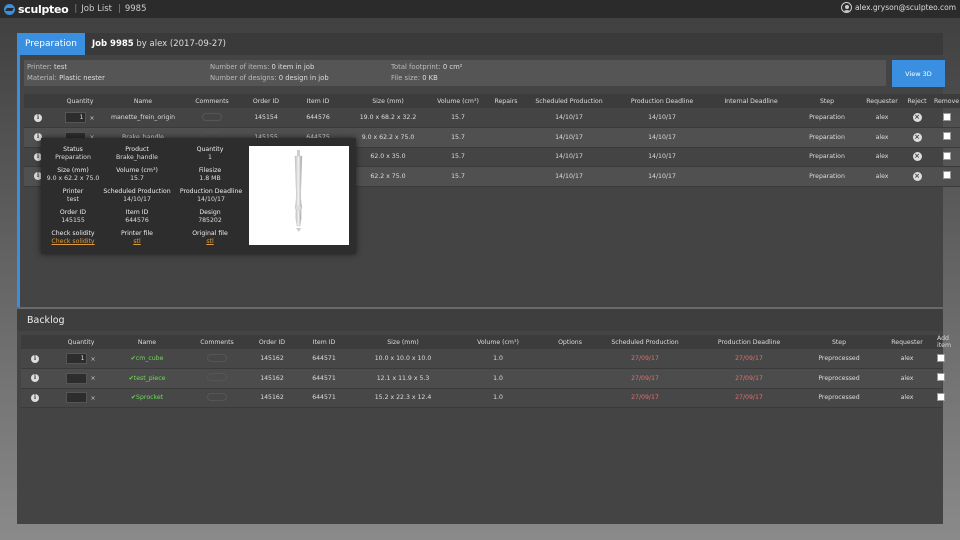 Image resolution: width=960 pixels, height=540 pixels. Describe the element at coordinates (827, 118) in the screenshot. I see `step: Preparation` at that location.